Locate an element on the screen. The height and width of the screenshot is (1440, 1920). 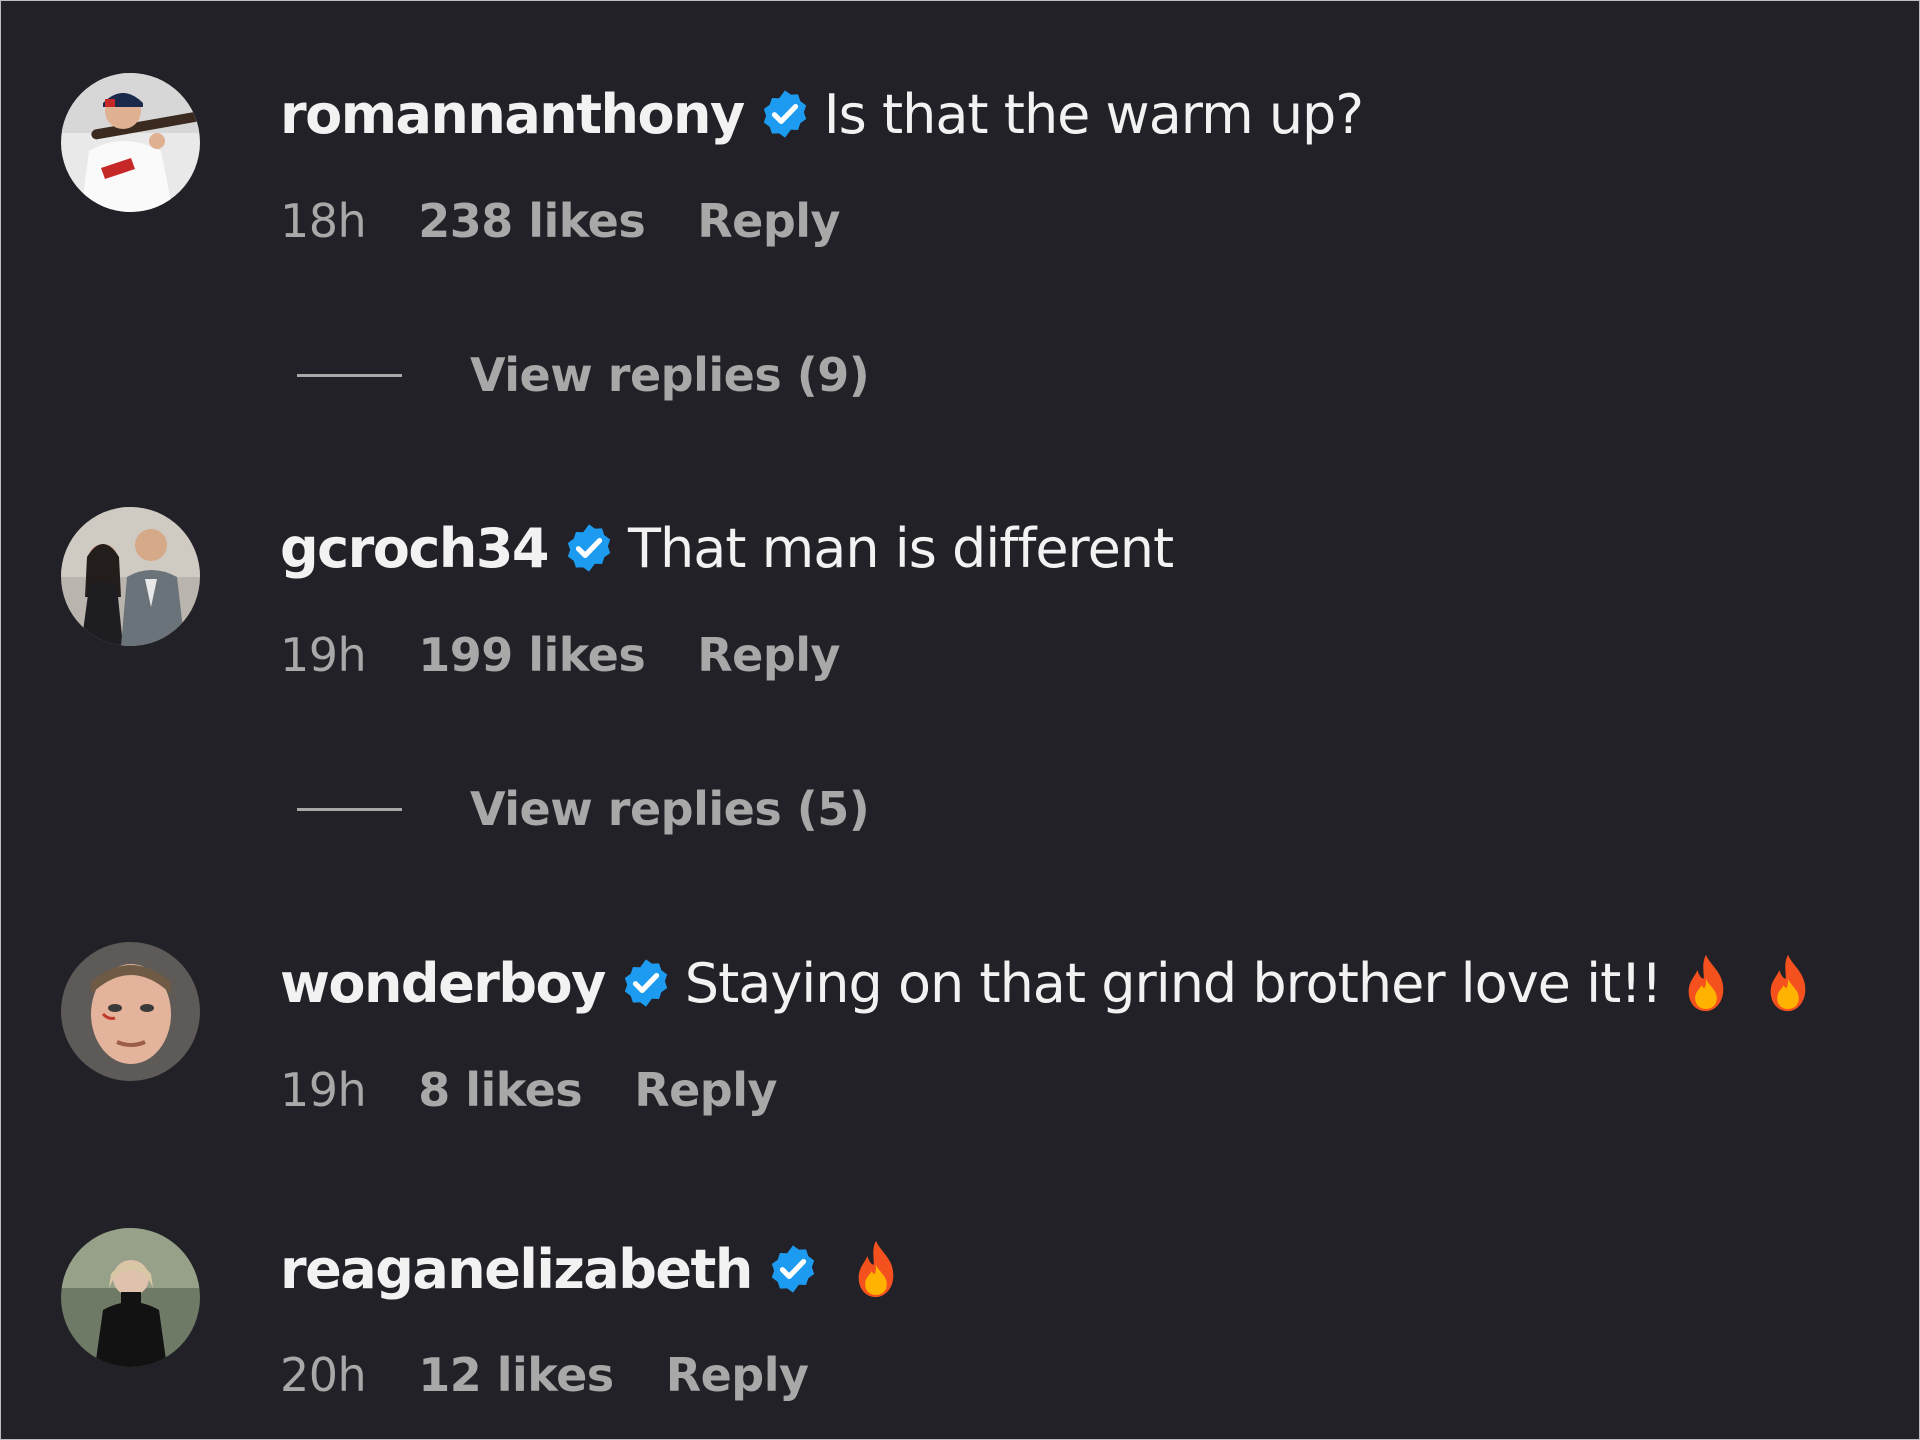
fighter-face-avatar is located at coordinates (130, 1011).